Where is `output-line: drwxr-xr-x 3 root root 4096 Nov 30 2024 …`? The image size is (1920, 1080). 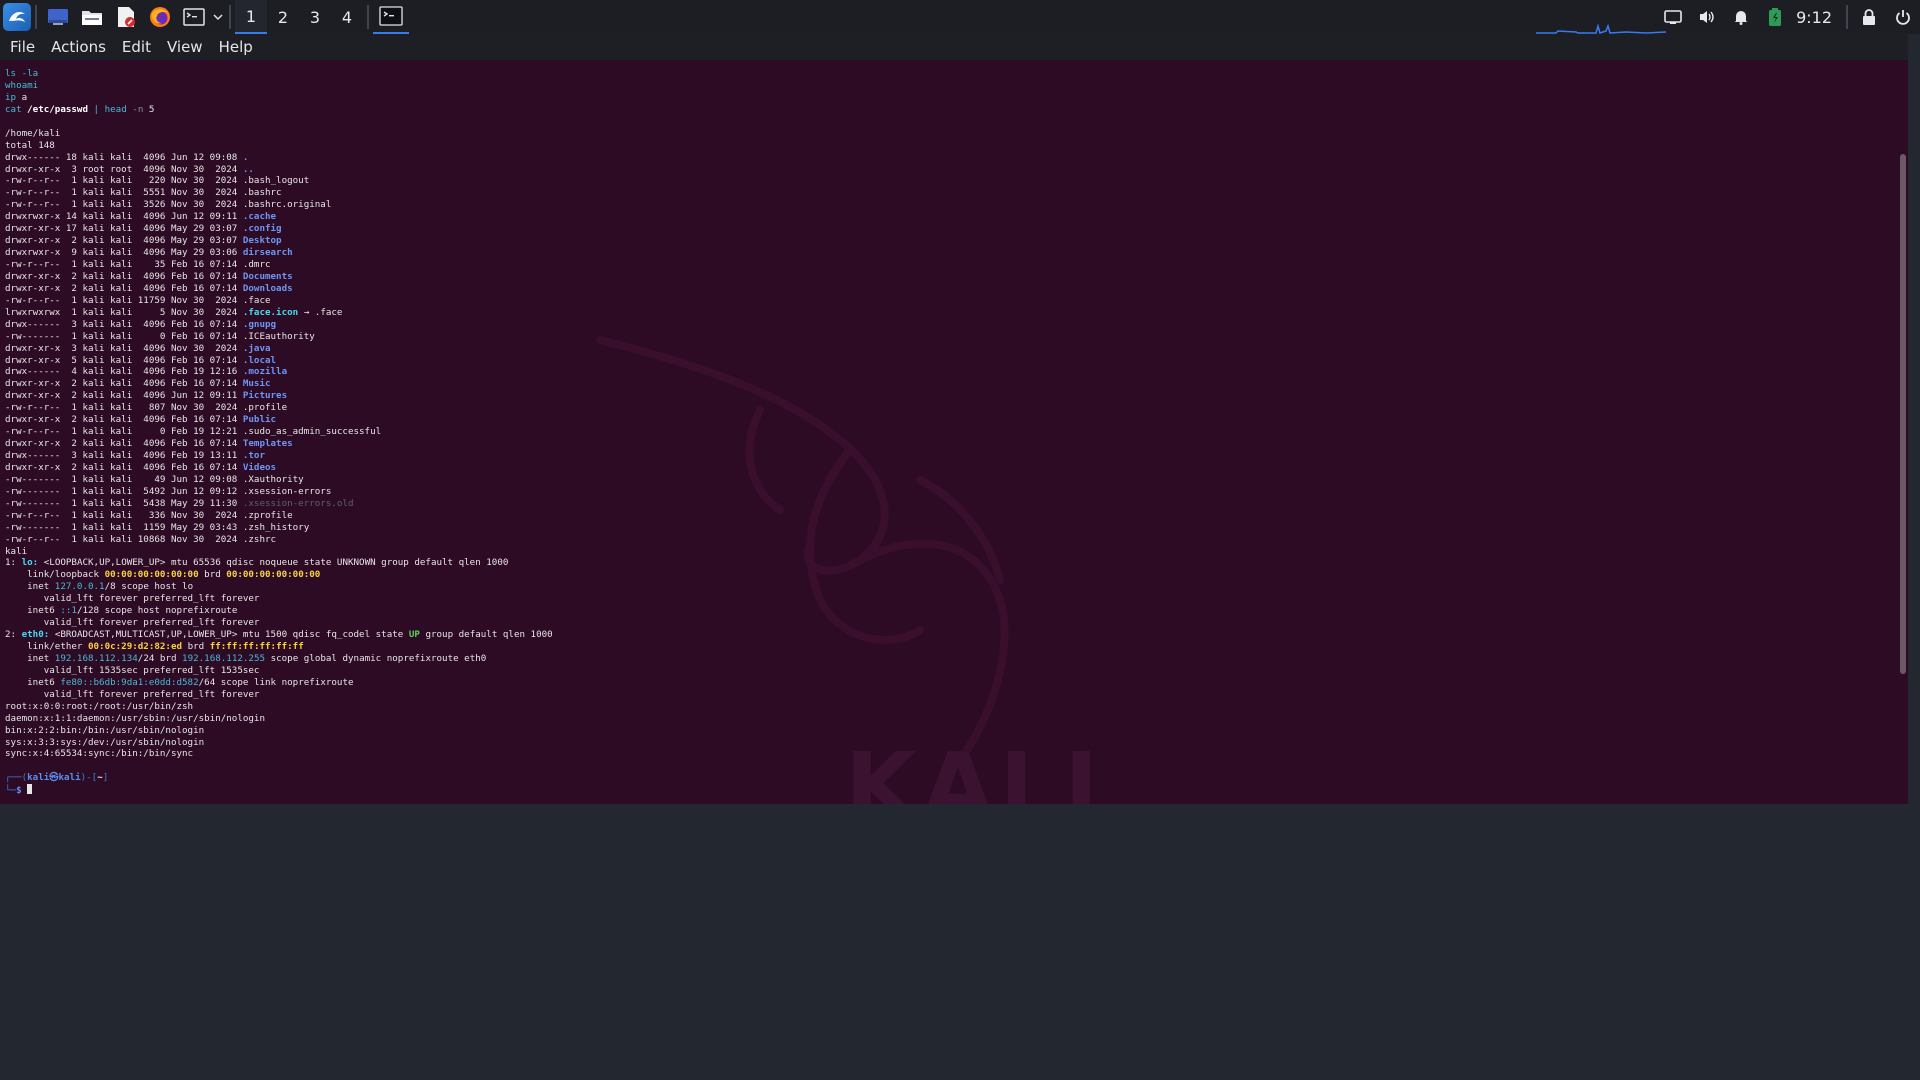 output-line: drwxr-xr-x 3 root root 4096 Nov 30 2024 … is located at coordinates (279, 170).